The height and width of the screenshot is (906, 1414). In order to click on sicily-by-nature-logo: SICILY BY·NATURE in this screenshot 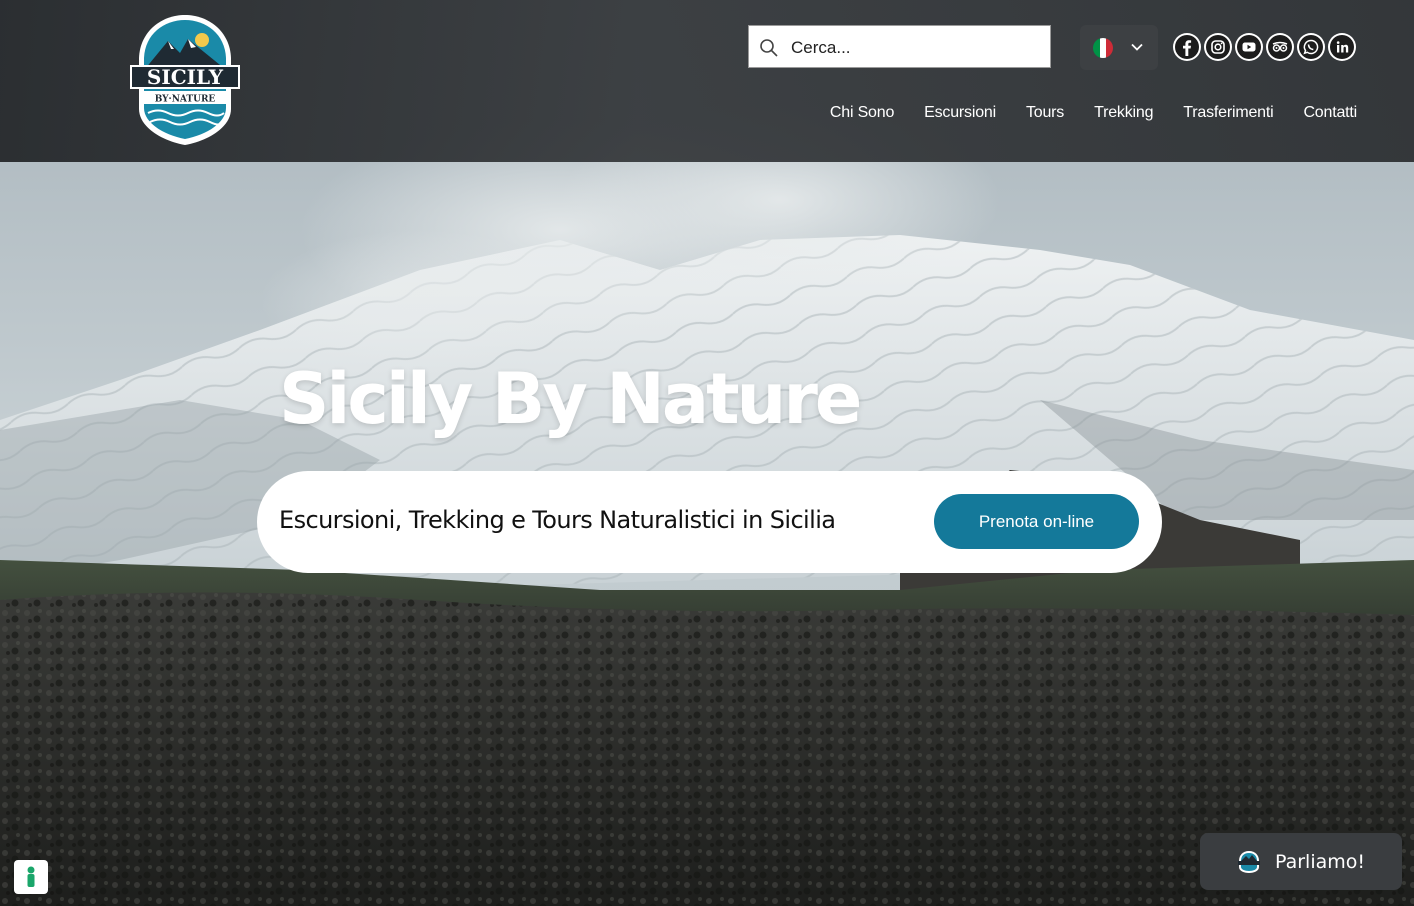, I will do `click(185, 80)`.